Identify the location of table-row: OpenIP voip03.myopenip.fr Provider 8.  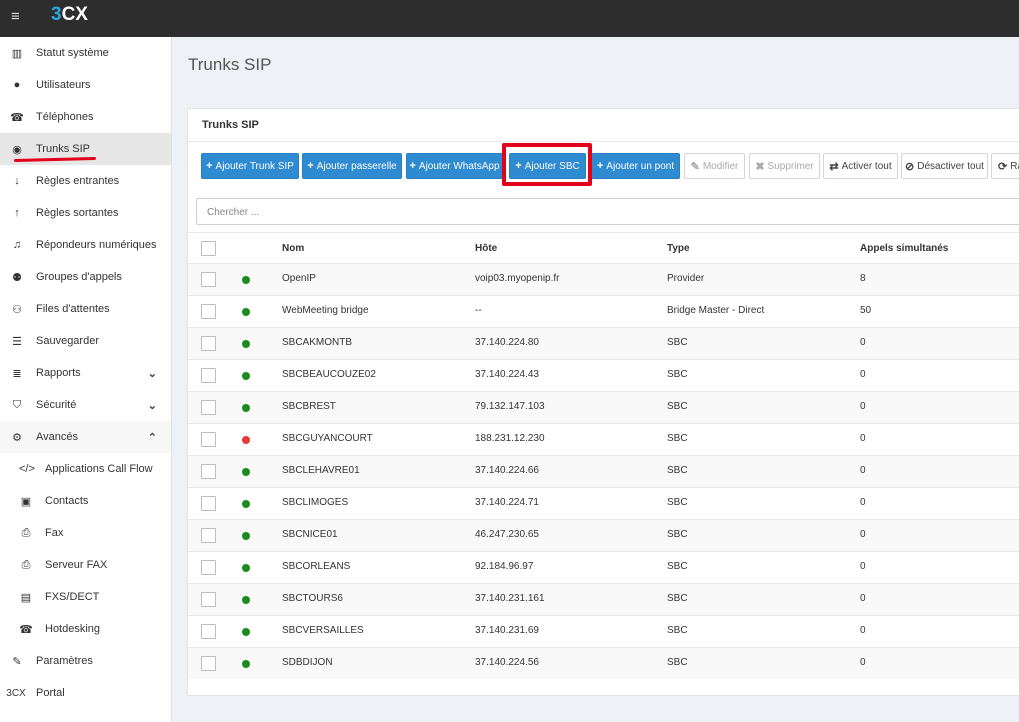
(603, 279).